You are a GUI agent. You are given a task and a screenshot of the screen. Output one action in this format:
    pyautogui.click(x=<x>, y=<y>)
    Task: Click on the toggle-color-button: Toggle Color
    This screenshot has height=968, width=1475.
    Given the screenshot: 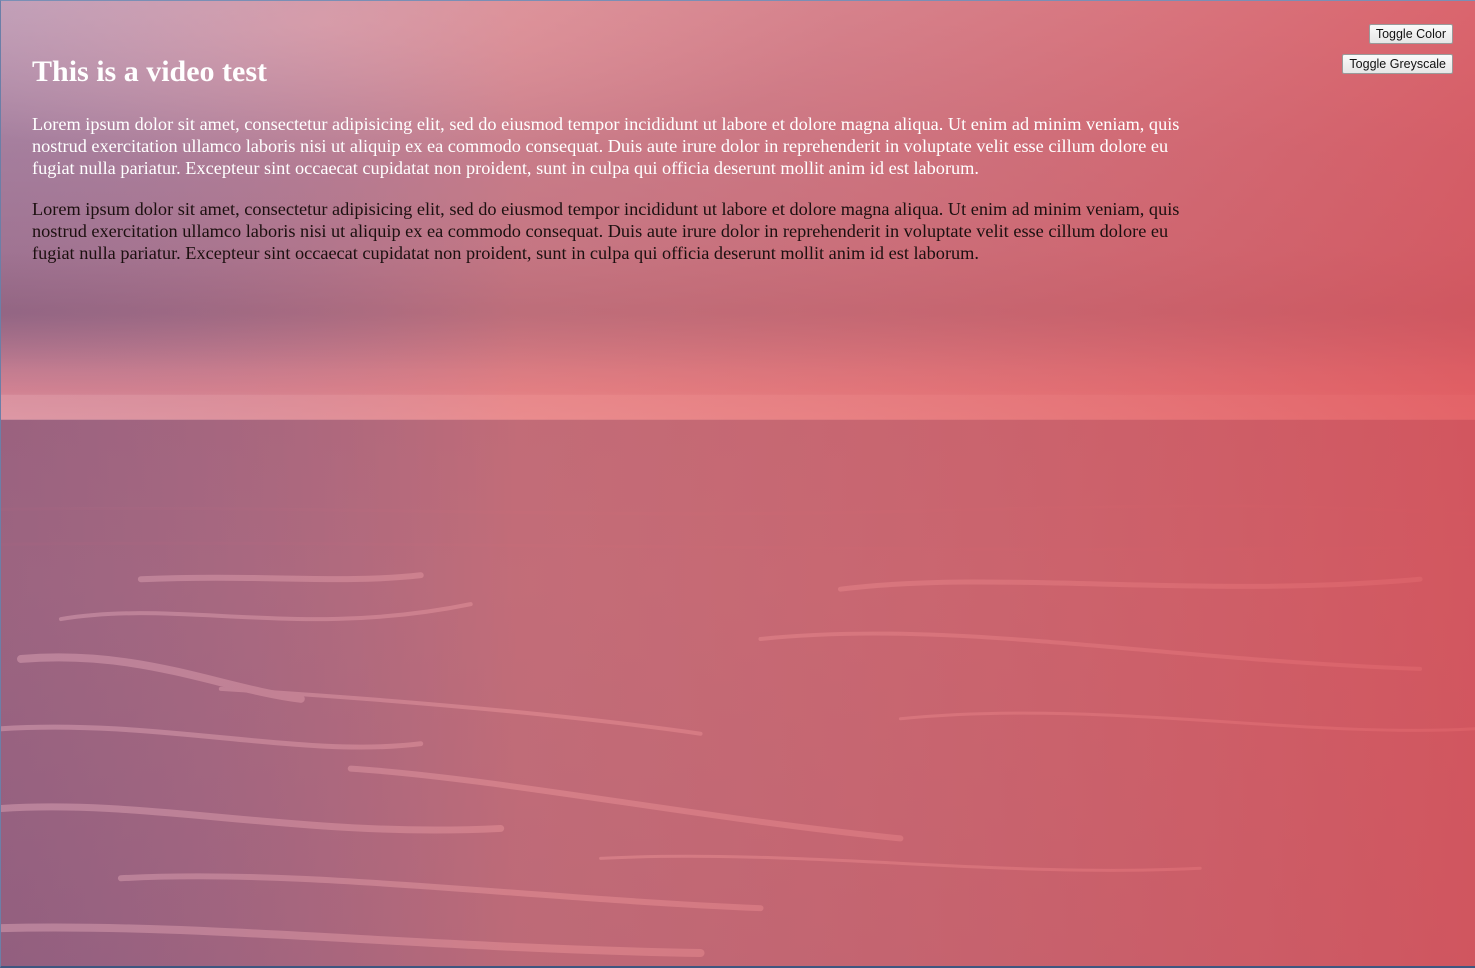 What is the action you would take?
    pyautogui.click(x=1410, y=34)
    